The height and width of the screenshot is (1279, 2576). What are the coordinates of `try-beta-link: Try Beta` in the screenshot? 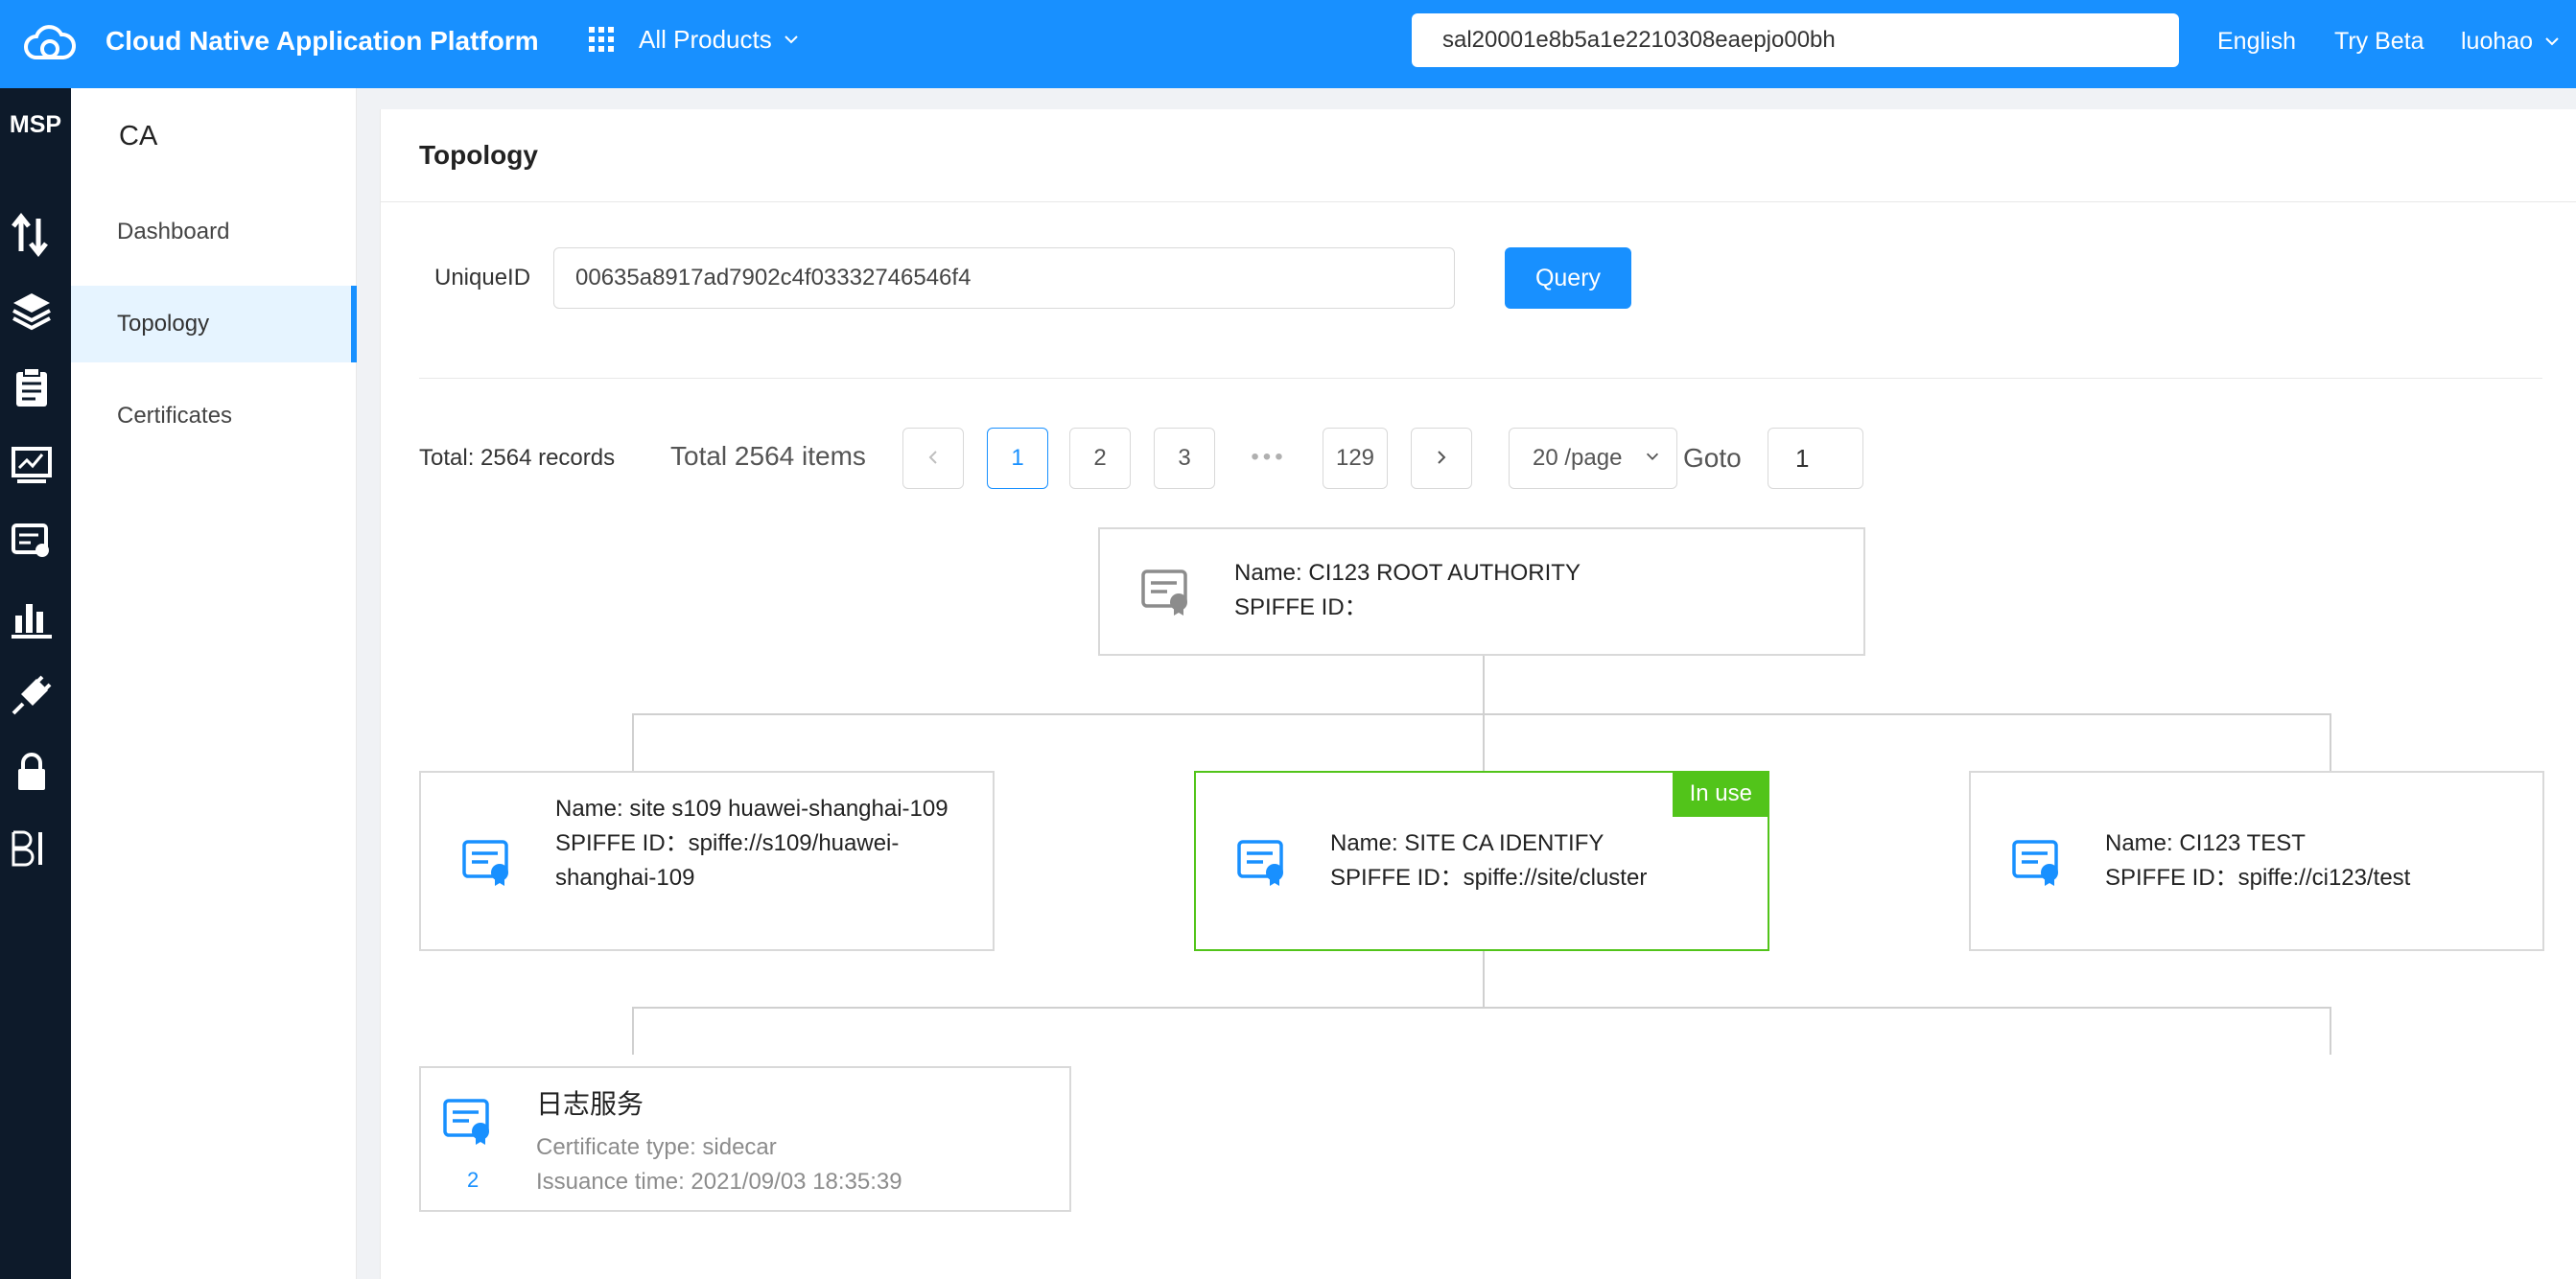 It's located at (2379, 41).